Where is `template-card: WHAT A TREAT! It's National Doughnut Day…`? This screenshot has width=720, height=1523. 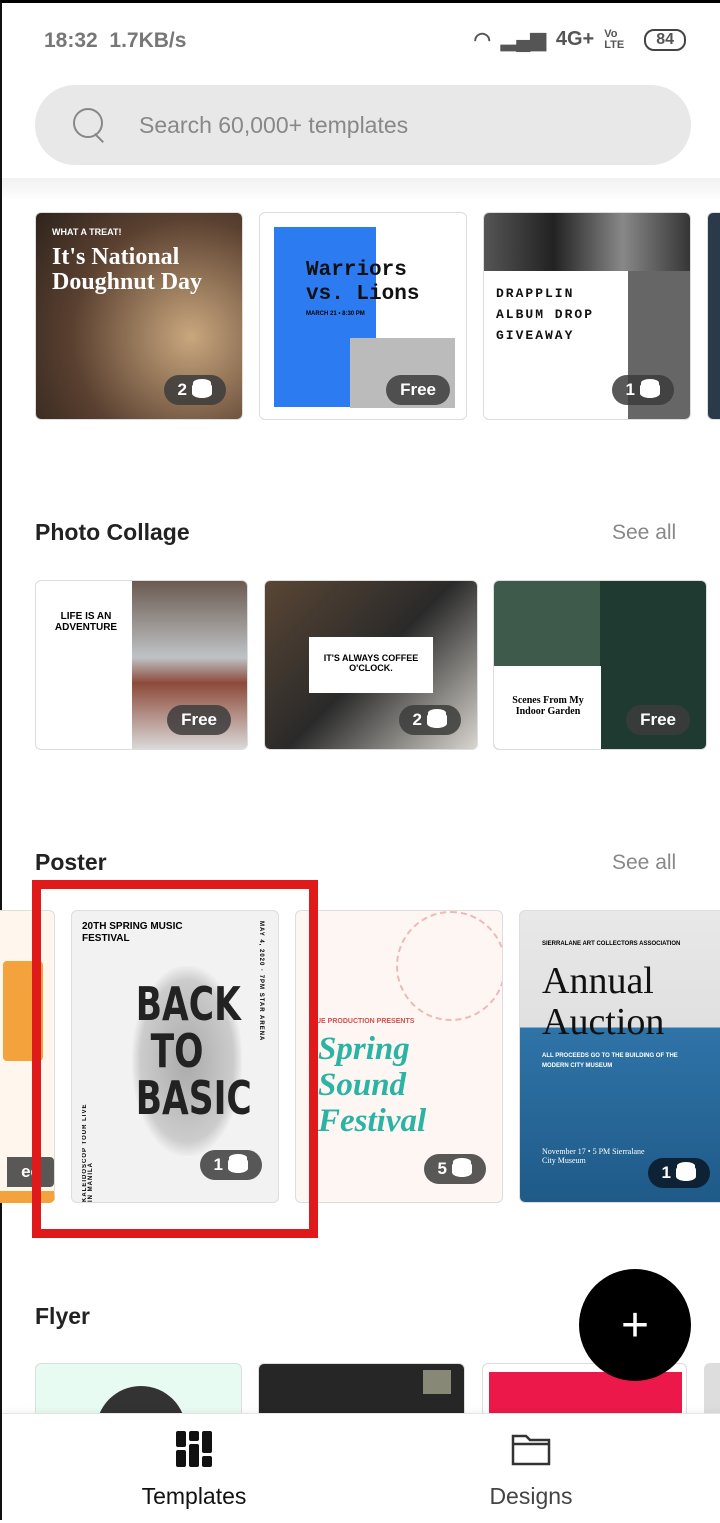
template-card: WHAT A TREAT! It's National Doughnut Day… is located at coordinates (139, 316).